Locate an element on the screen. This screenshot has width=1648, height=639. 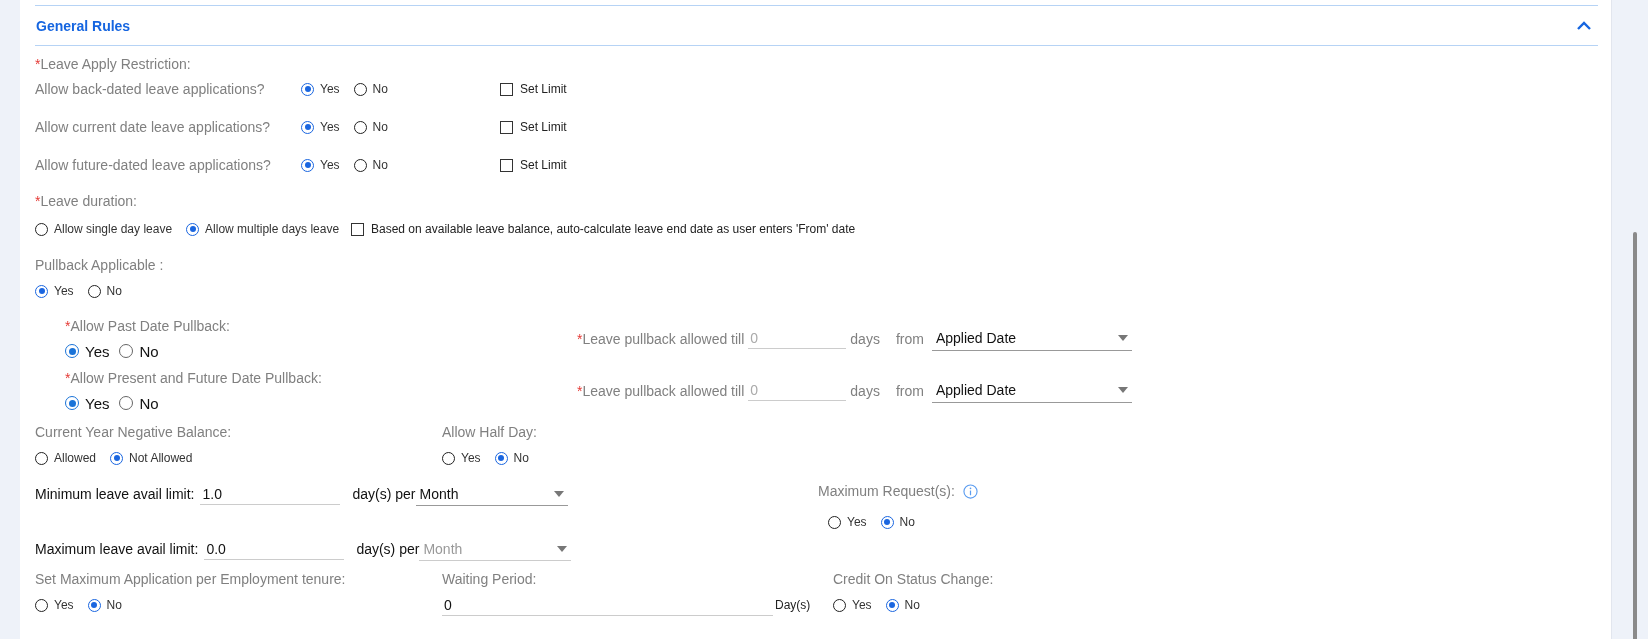
radio-label: Allow multiple days leave is located at coordinates (272, 229).